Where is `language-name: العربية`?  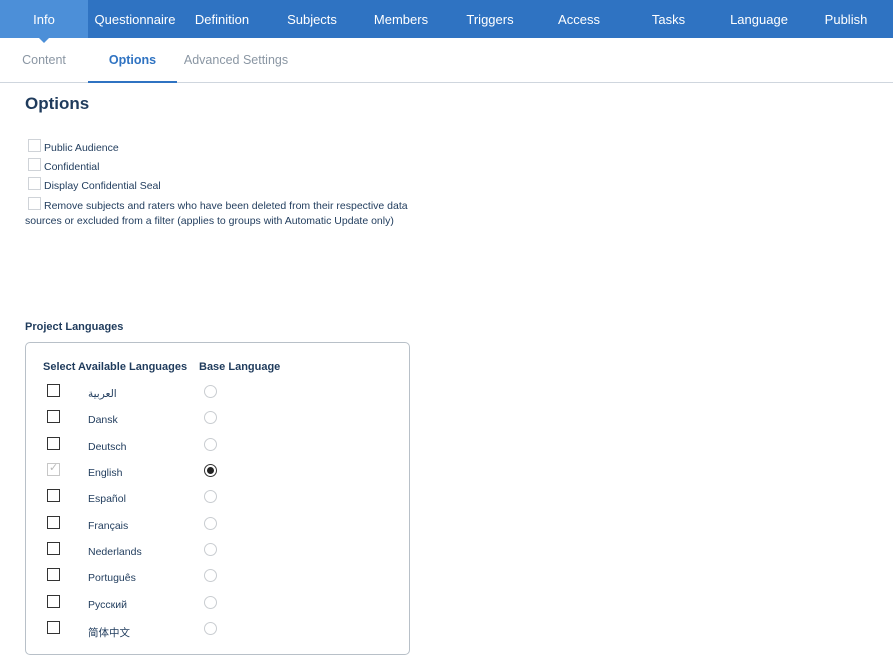 language-name: العربية is located at coordinates (102, 394).